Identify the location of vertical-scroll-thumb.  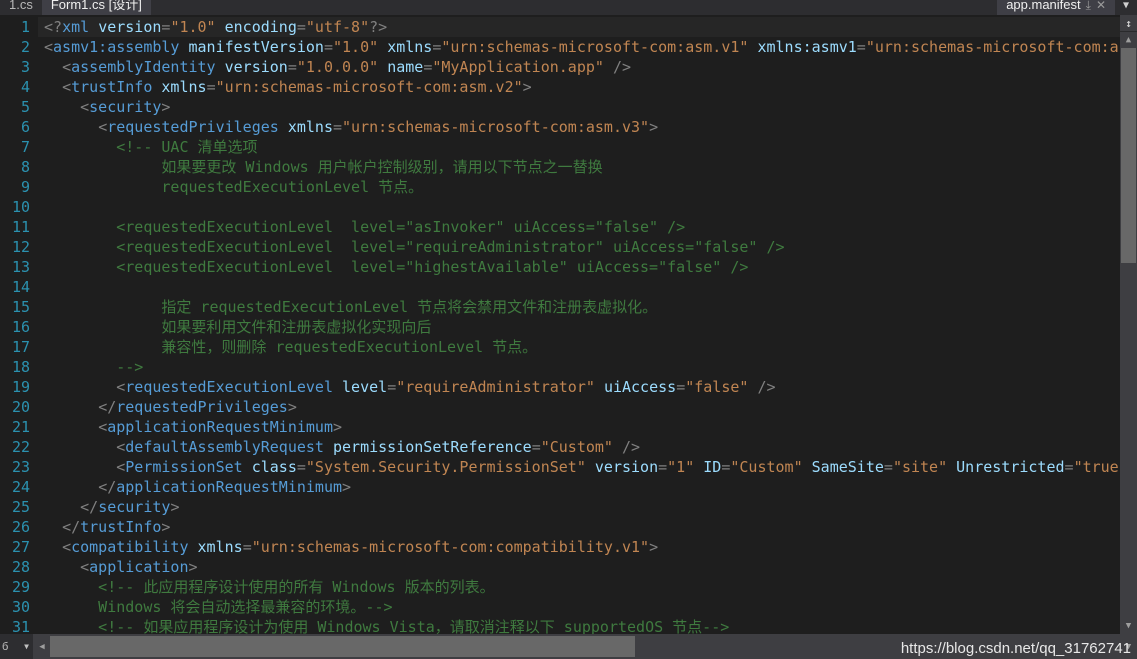
(1128, 155).